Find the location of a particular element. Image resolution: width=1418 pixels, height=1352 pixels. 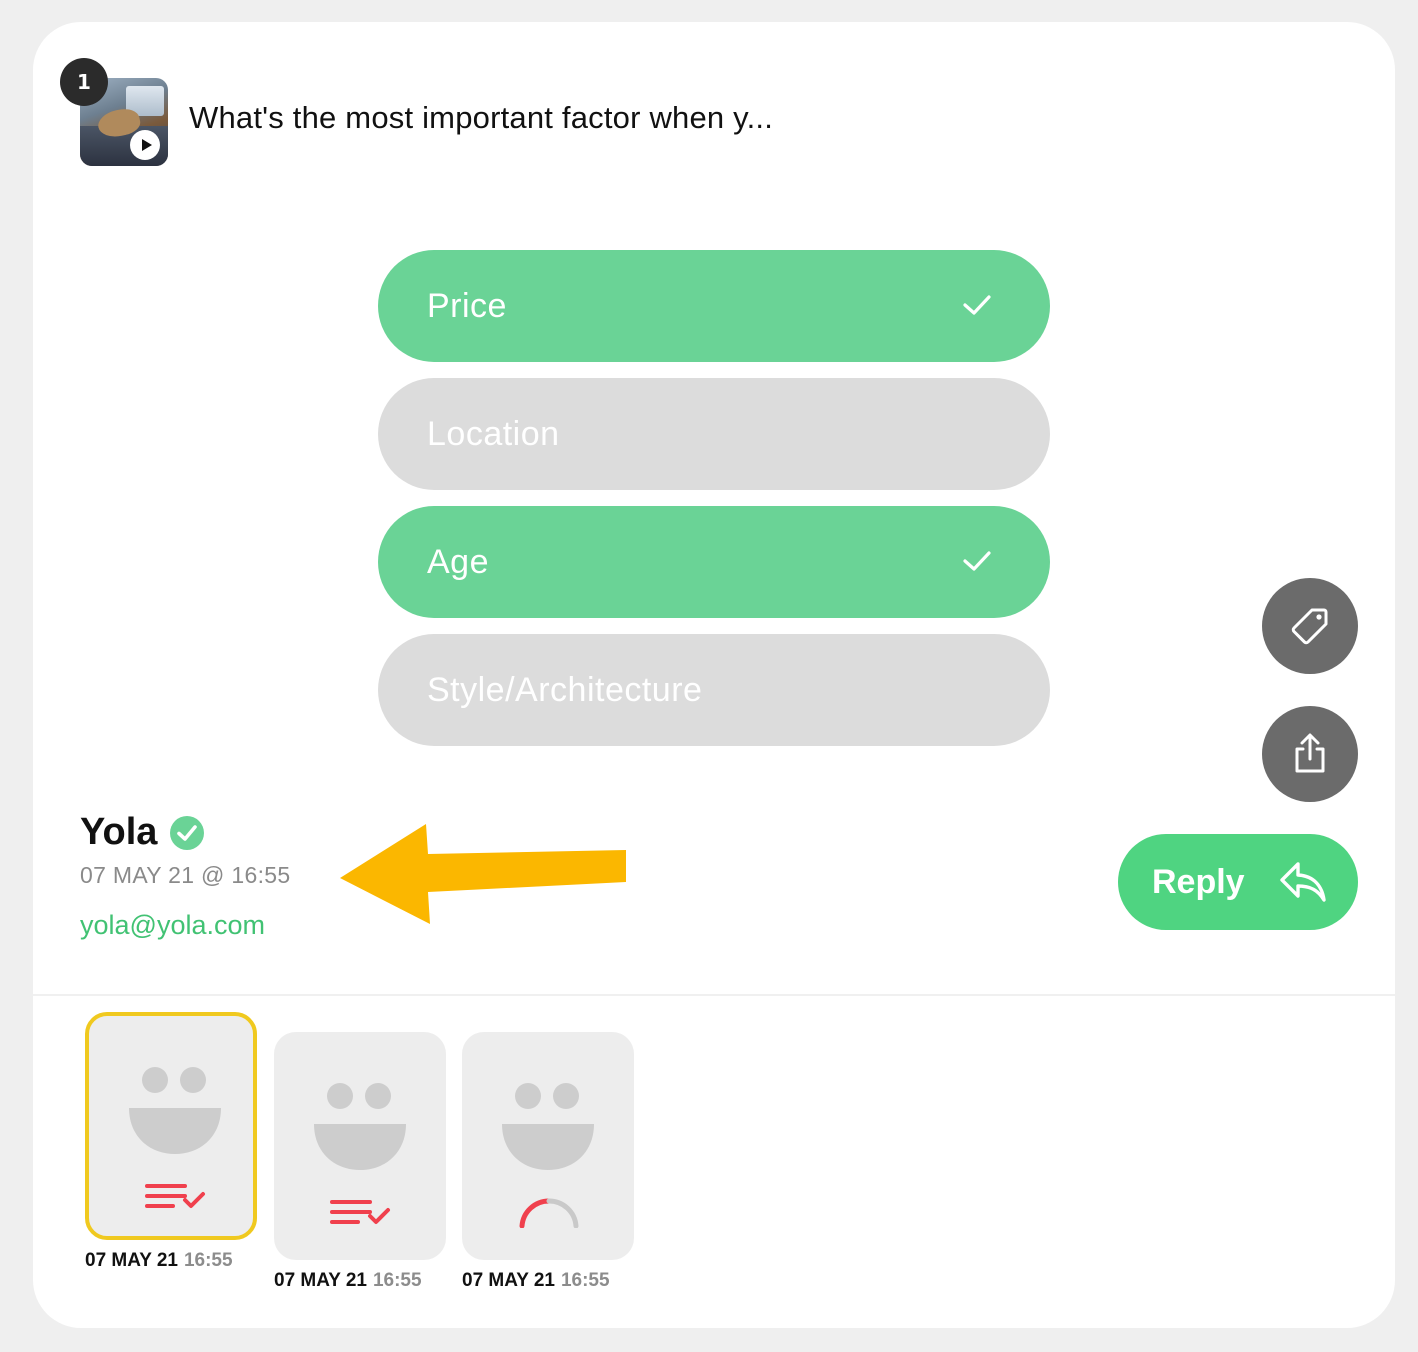

reply-label: Reply is located at coordinates (1198, 881).